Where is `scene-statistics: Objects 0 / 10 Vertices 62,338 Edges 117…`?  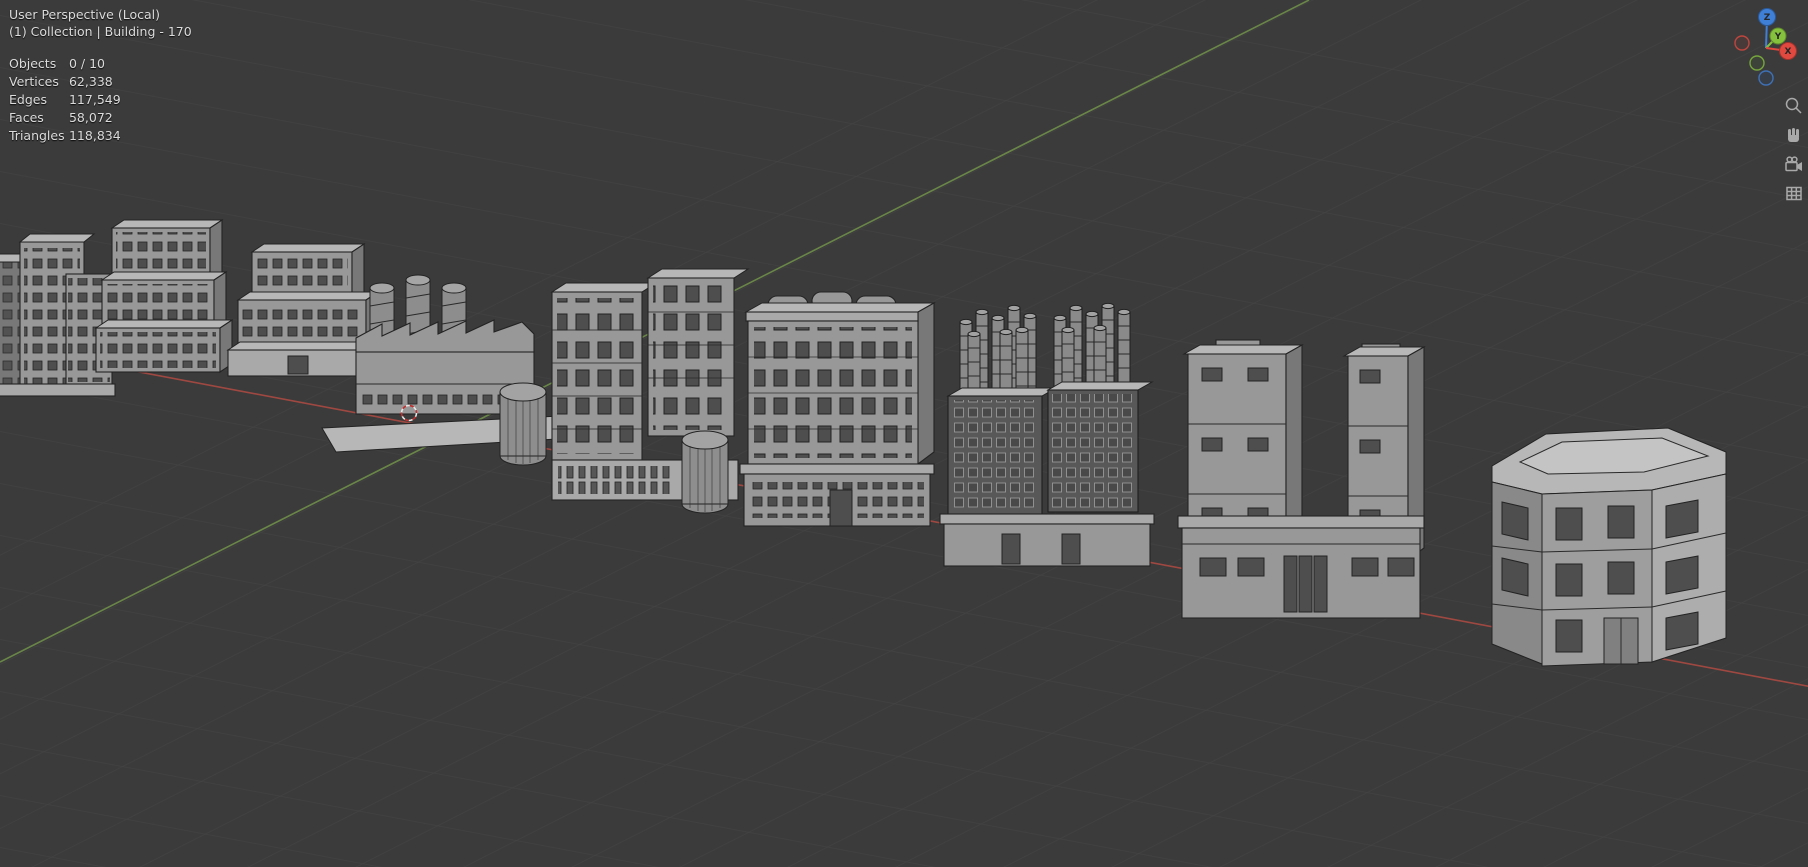
scene-statistics: Objects 0 / 10 Vertices 62,338 Edges 117… is located at coordinates (65, 101).